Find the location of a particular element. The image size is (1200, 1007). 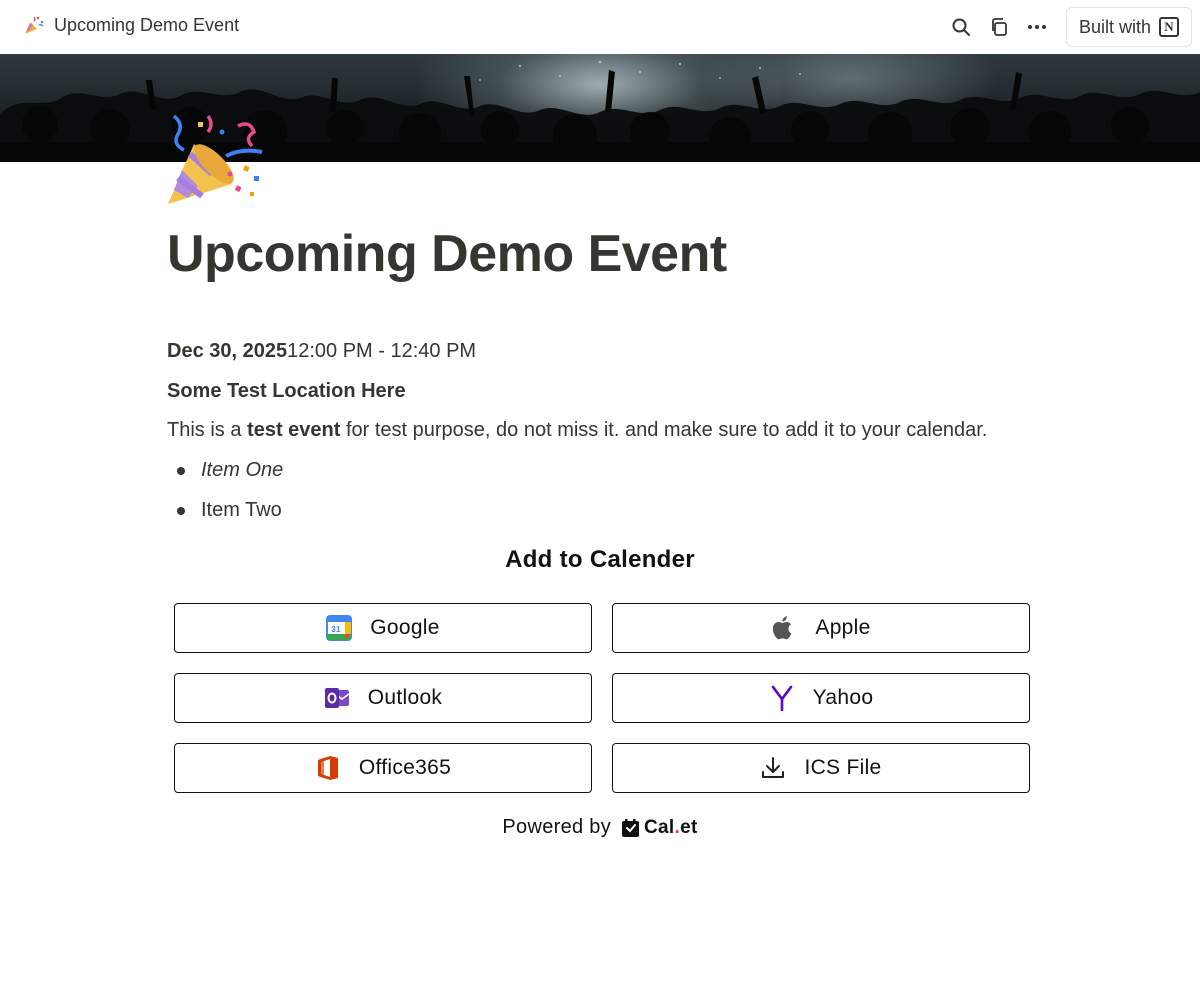

top-bar: Upcoming Demo Event Built with N is located at coordinates (600, 27).